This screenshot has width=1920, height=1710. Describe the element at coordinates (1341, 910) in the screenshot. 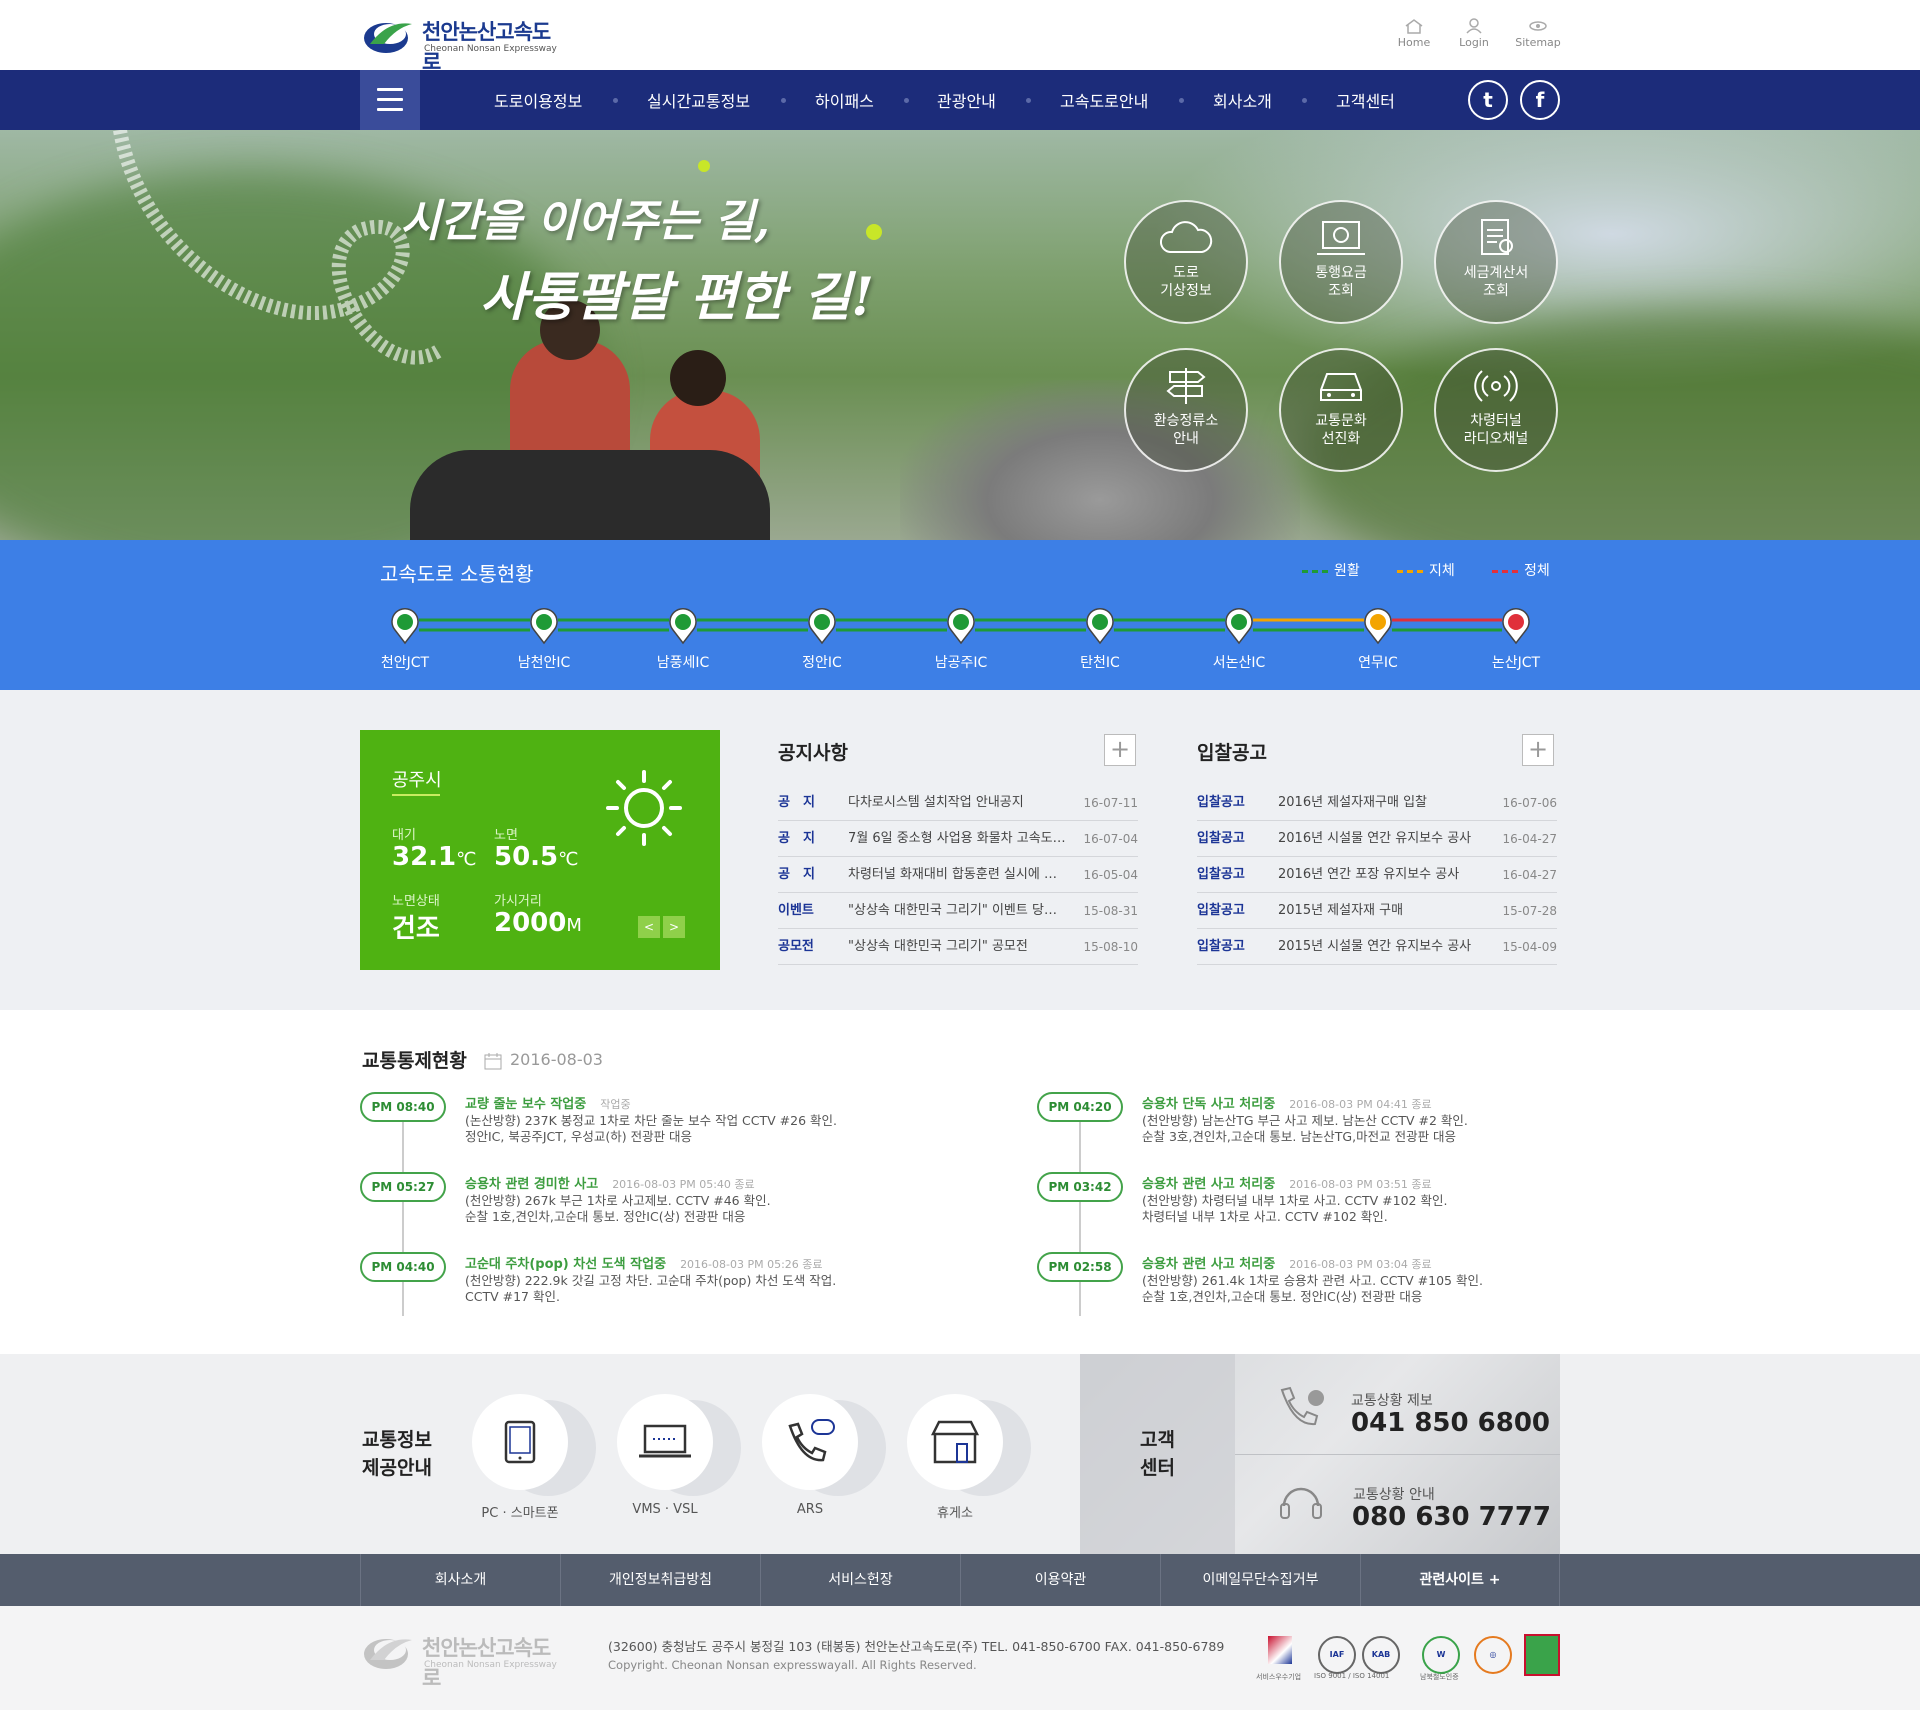

I see `row-subject: 2015년 제설자재 구매` at that location.